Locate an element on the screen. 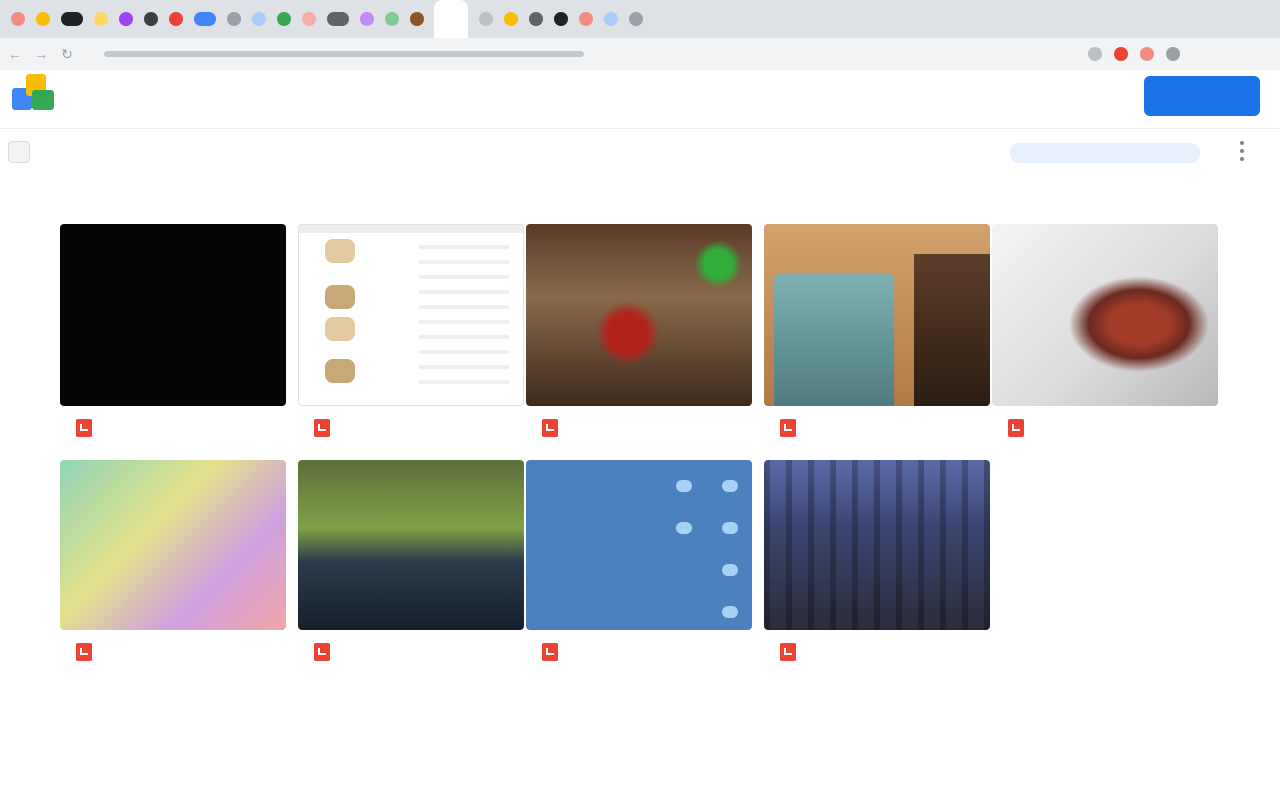  browser-toolbar: ← → ↻ is located at coordinates (640, 54).